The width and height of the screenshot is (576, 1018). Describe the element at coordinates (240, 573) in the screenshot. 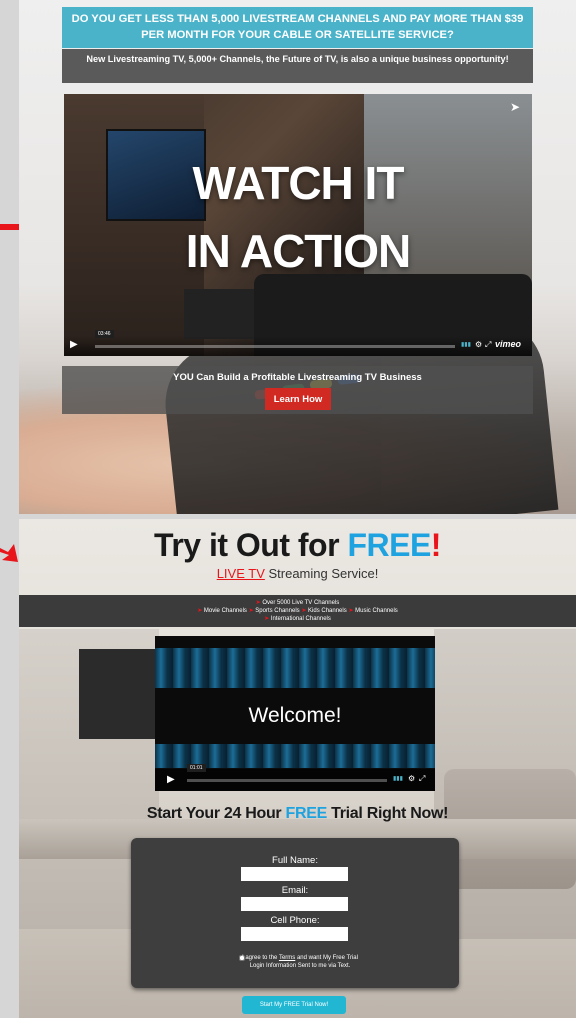

I see `tagline-live-tv: LIVE TV` at that location.